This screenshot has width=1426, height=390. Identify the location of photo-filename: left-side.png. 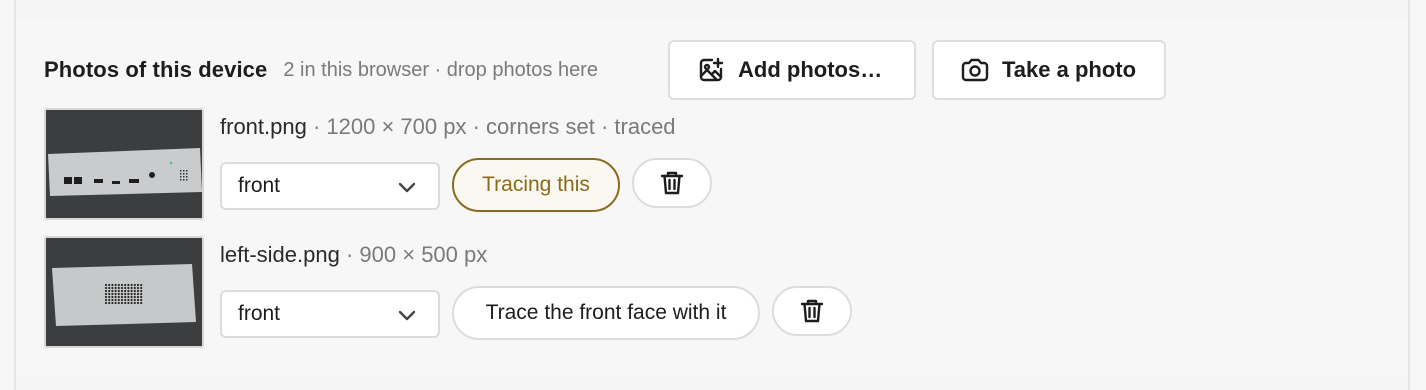
(280, 254).